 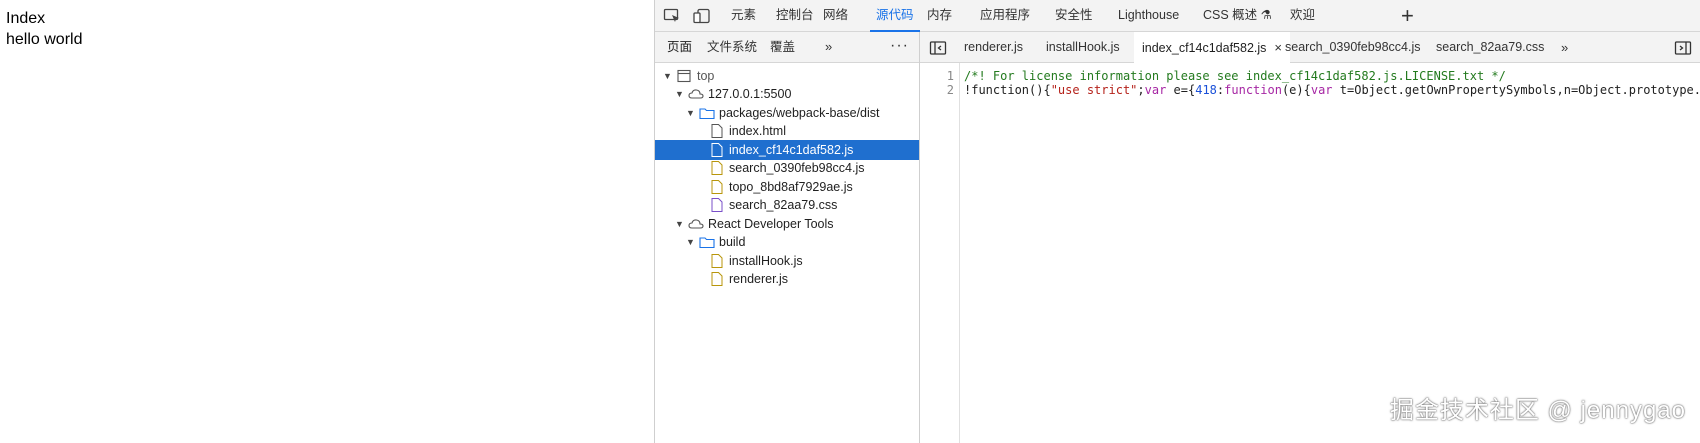 I want to click on tree-item-file: renderer.js, so click(x=787, y=279).